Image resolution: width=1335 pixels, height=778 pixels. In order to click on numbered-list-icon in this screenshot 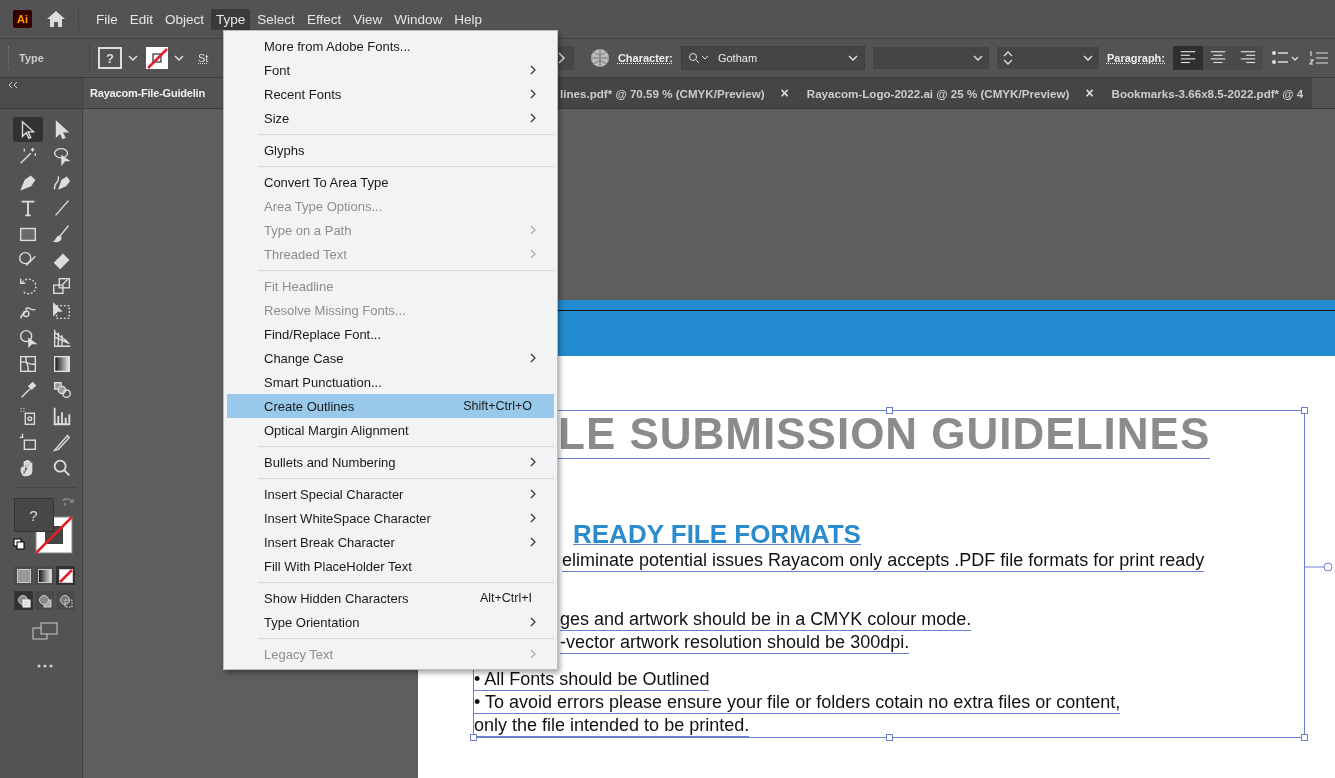, I will do `click(1320, 58)`.